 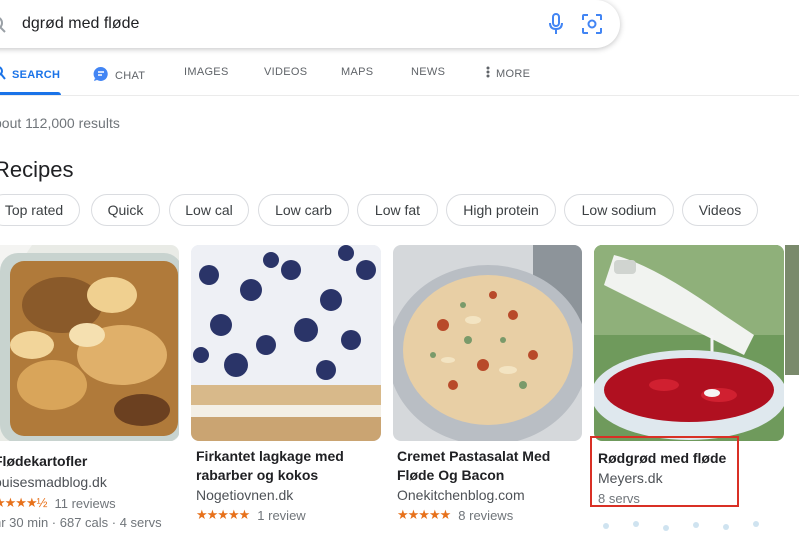 I want to click on chip-low-carb: Low carb, so click(x=303, y=210).